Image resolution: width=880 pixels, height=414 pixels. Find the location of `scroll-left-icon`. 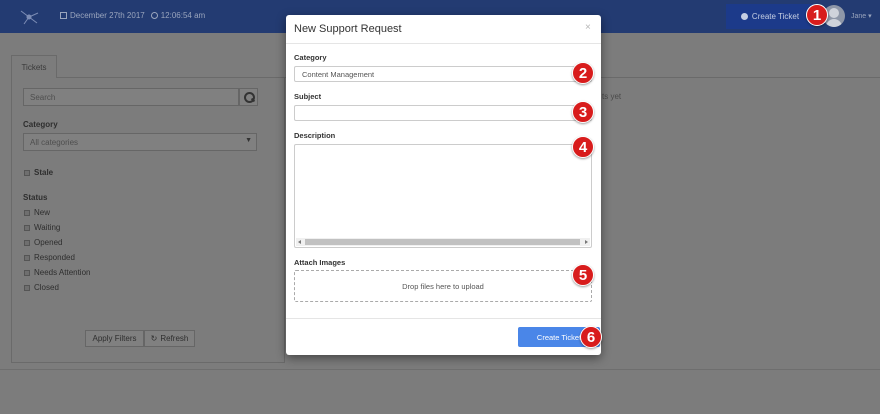

scroll-left-icon is located at coordinates (299, 242).